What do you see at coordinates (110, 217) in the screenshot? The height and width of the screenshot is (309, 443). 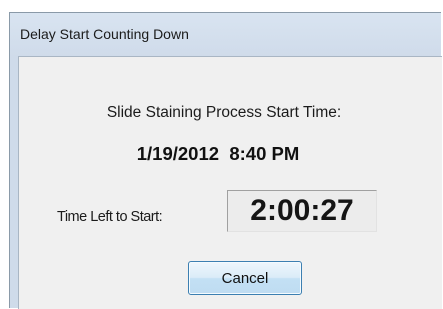 I see `time-left-label: Time Left to Start:` at bounding box center [110, 217].